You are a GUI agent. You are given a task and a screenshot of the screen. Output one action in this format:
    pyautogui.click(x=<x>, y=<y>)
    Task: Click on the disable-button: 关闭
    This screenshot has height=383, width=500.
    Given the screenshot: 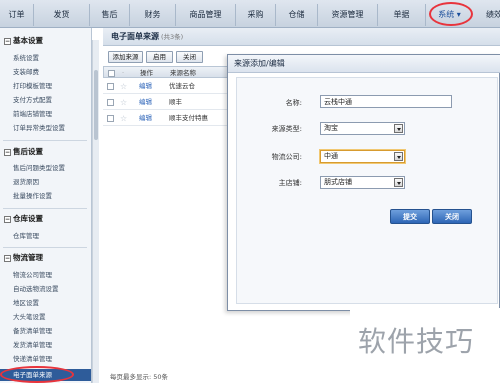 What is the action you would take?
    pyautogui.click(x=189, y=57)
    